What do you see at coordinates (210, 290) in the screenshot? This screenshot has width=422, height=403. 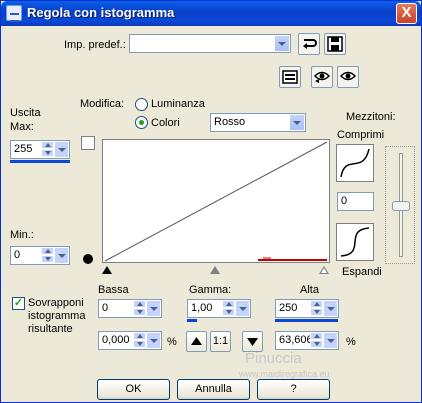 I see `gamma-label: Gamma:` at bounding box center [210, 290].